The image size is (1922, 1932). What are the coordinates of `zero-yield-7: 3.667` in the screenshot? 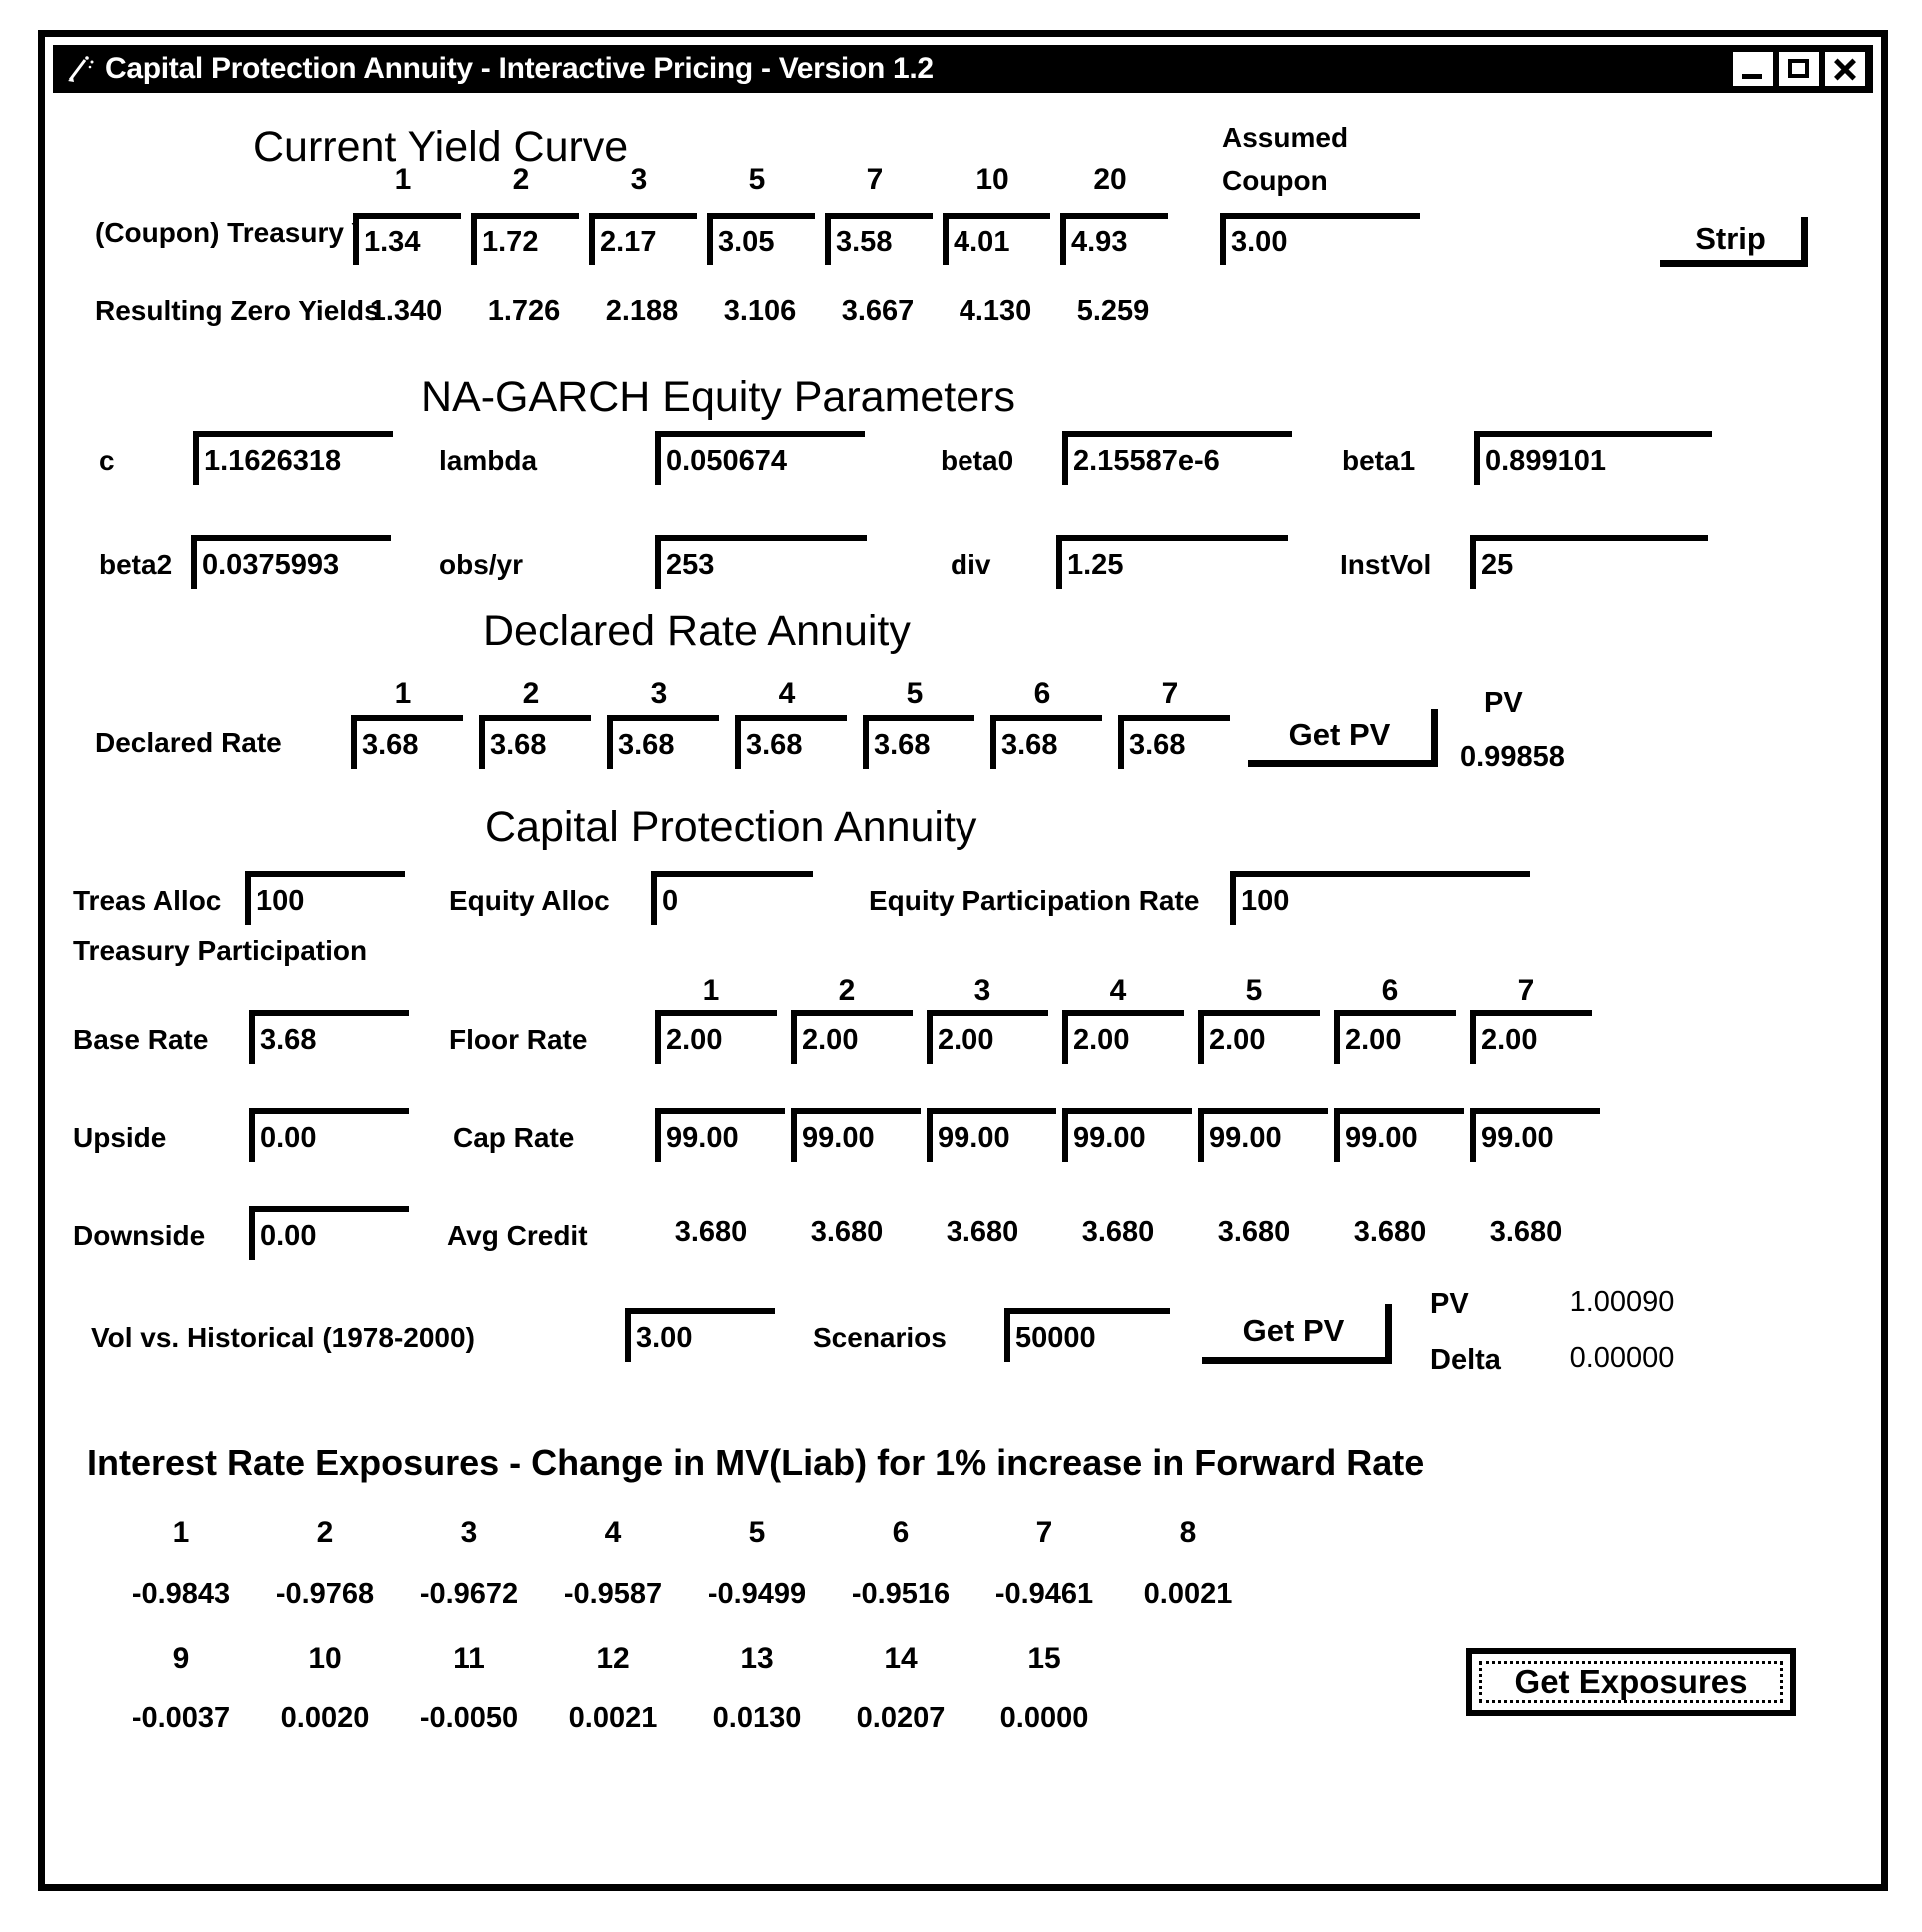 It's located at (878, 311).